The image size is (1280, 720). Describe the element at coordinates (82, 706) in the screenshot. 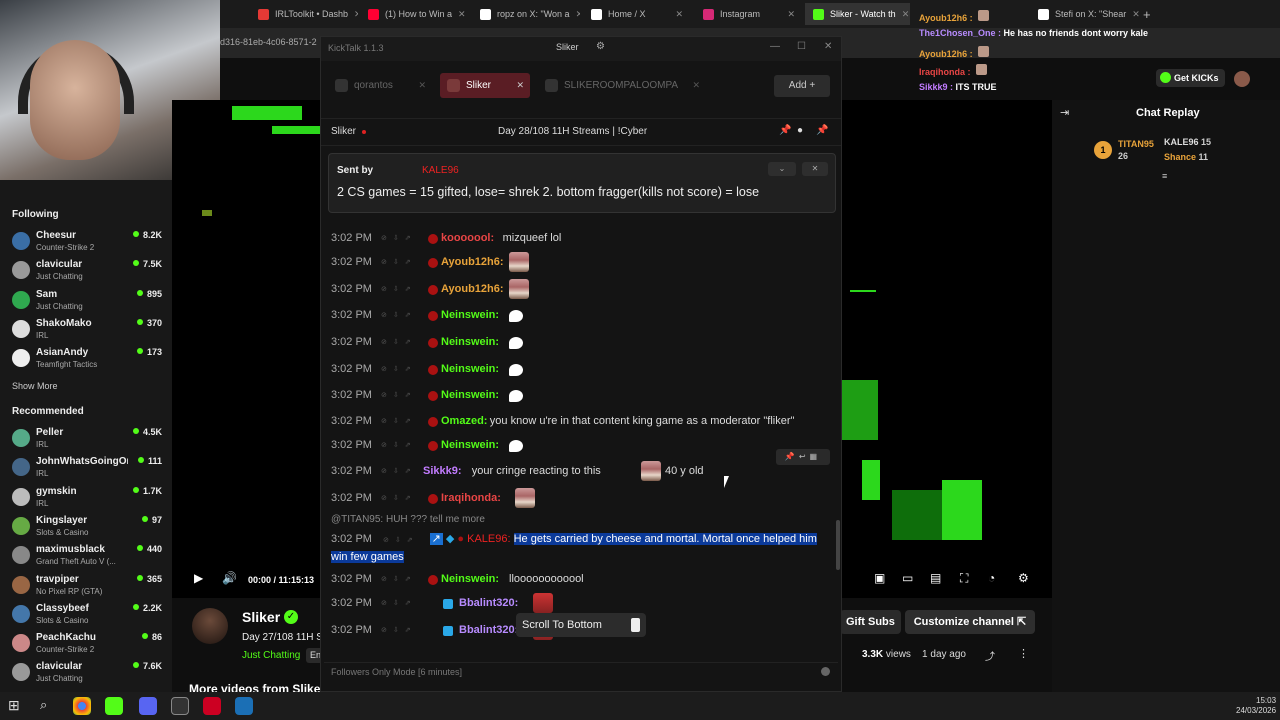

I see `chrome-icon` at that location.